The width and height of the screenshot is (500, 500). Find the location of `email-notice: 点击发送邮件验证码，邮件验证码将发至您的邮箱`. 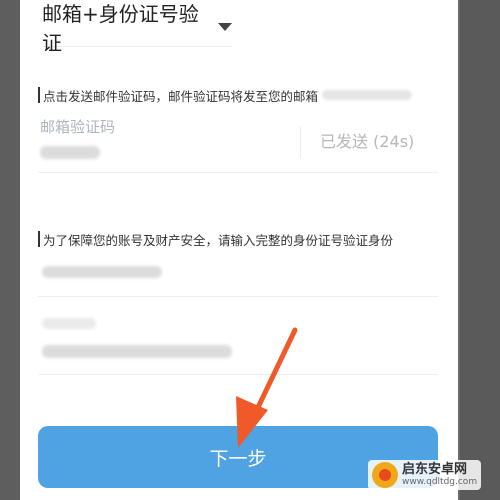

email-notice: 点击发送邮件验证码，邮件验证码将发至您的邮箱 is located at coordinates (225, 95).